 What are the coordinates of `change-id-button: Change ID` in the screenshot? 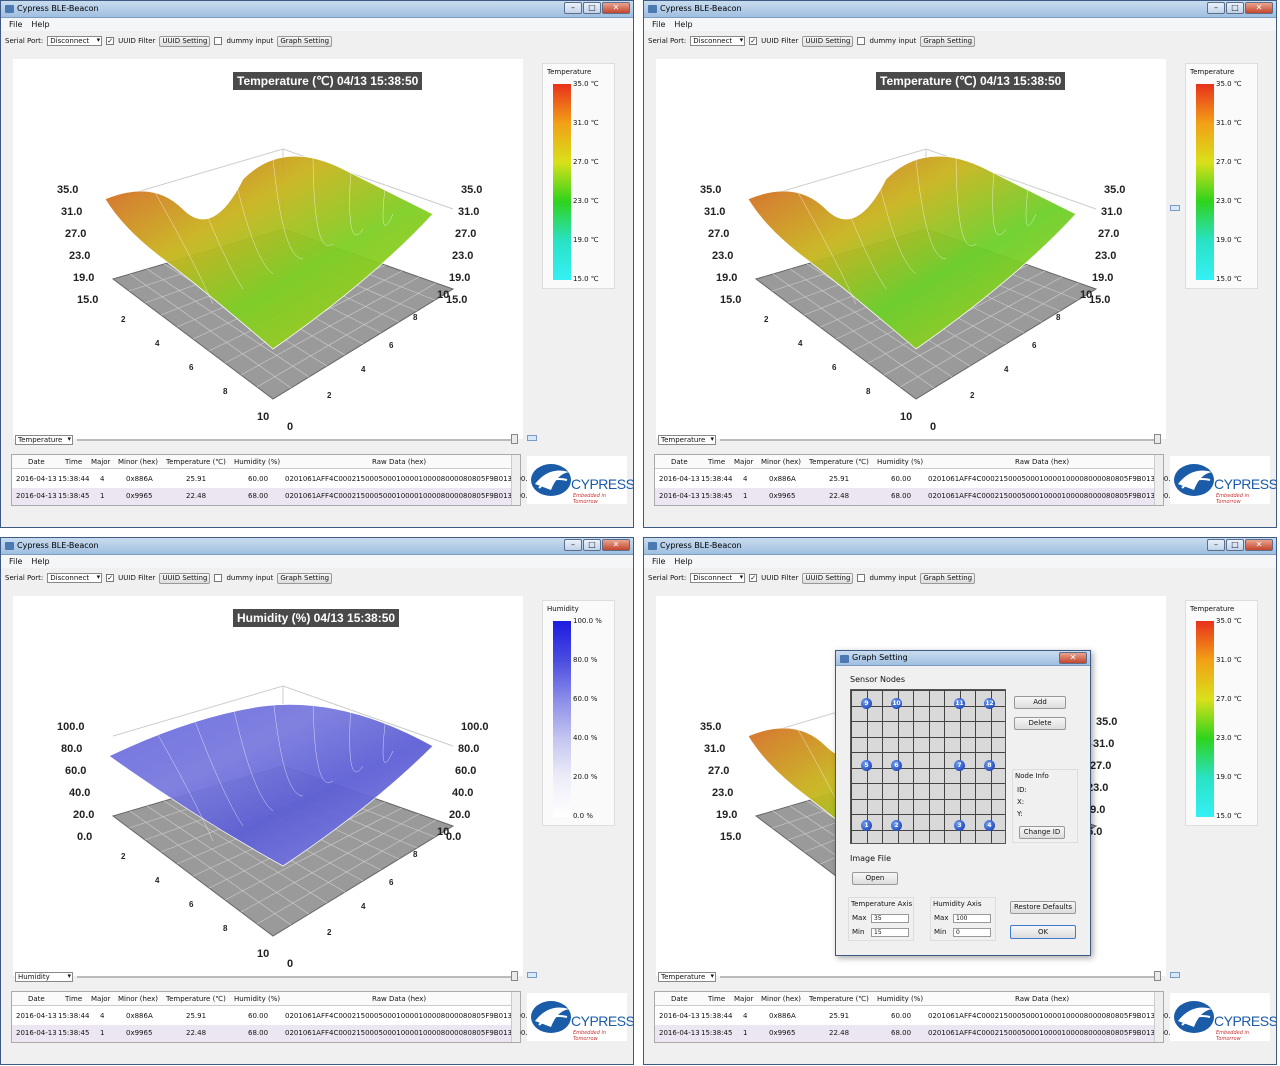 It's located at (1042, 832).